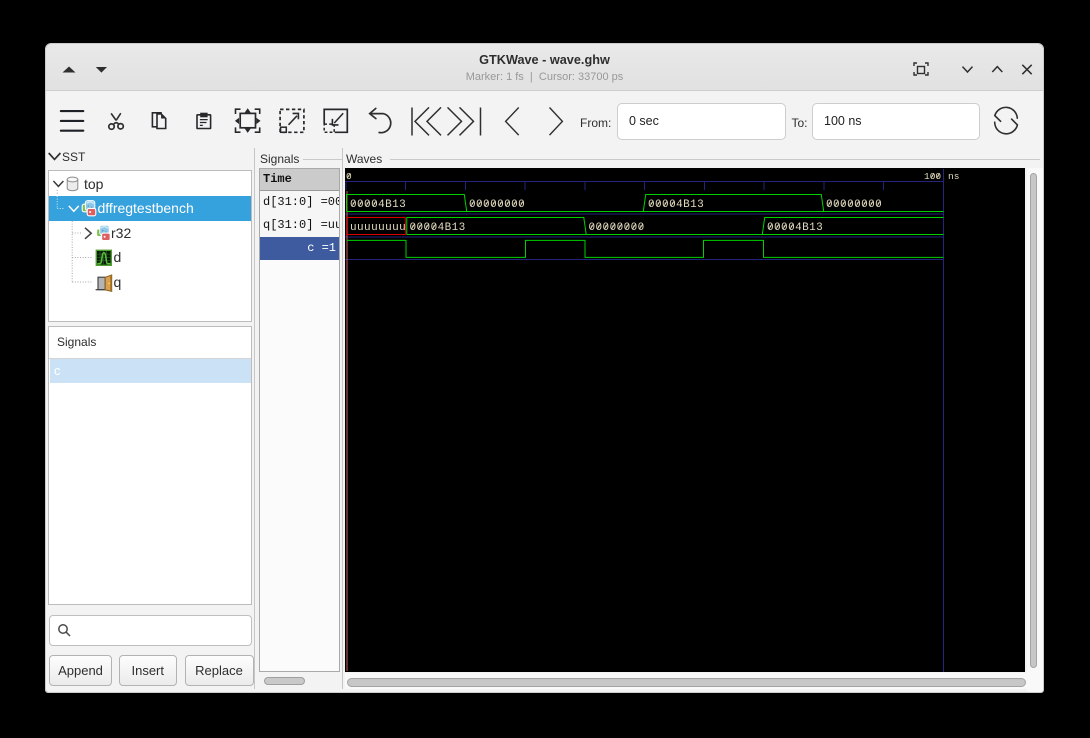  What do you see at coordinates (932, 176) in the screenshot?
I see `svg-text: 100` at bounding box center [932, 176].